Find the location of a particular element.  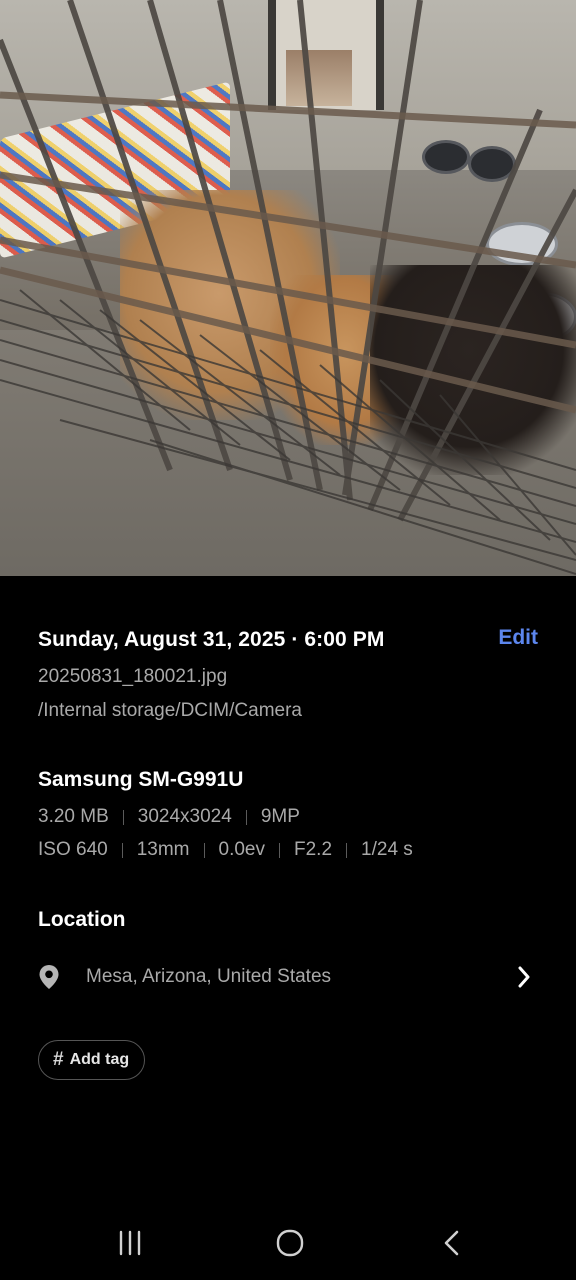

add-tag-button: # Add tag is located at coordinates (92, 1060).